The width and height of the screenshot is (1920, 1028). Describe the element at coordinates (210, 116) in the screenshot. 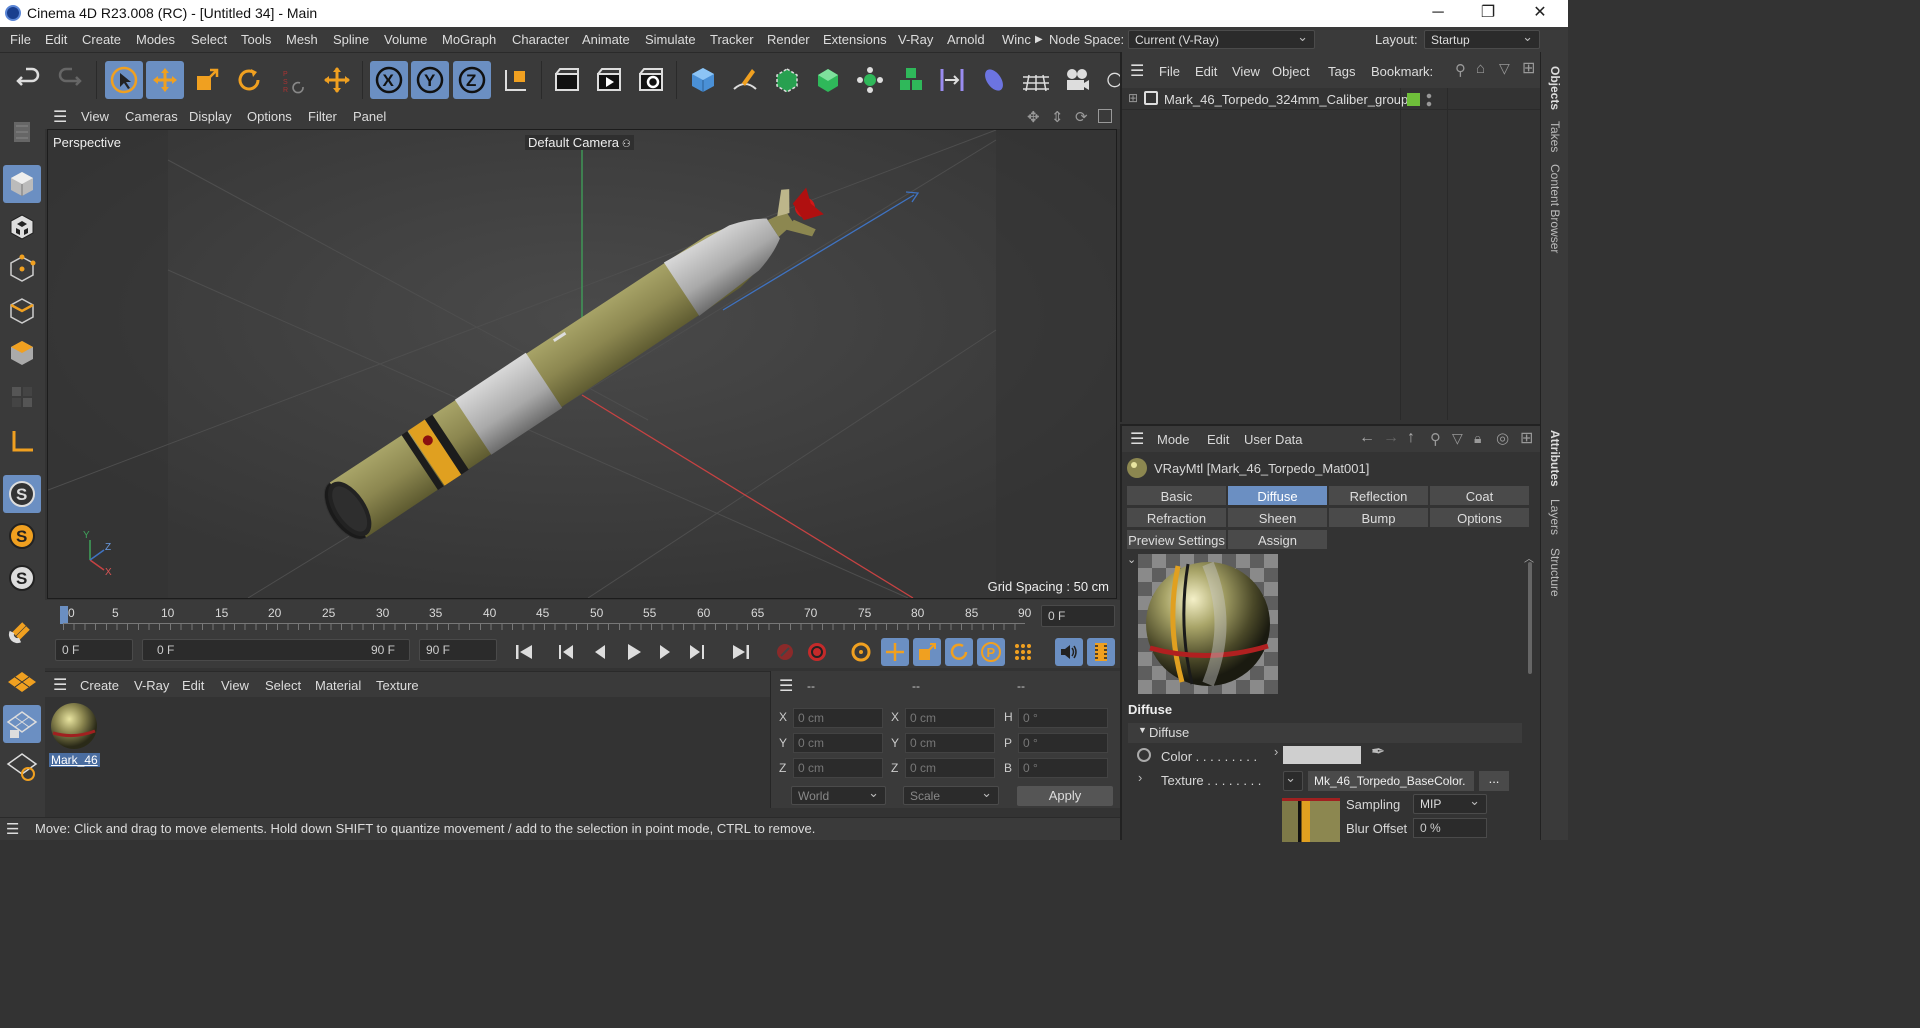

I see `viewport-menu-display: Display` at that location.